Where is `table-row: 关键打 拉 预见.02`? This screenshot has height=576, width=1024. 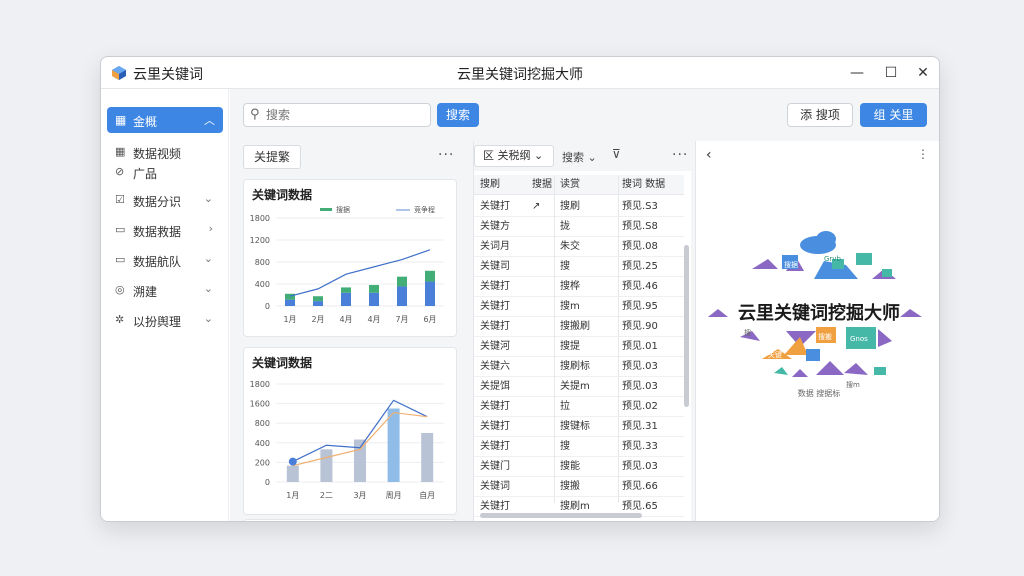
table-row: 关键打 拉 预见.02 is located at coordinates (579, 407).